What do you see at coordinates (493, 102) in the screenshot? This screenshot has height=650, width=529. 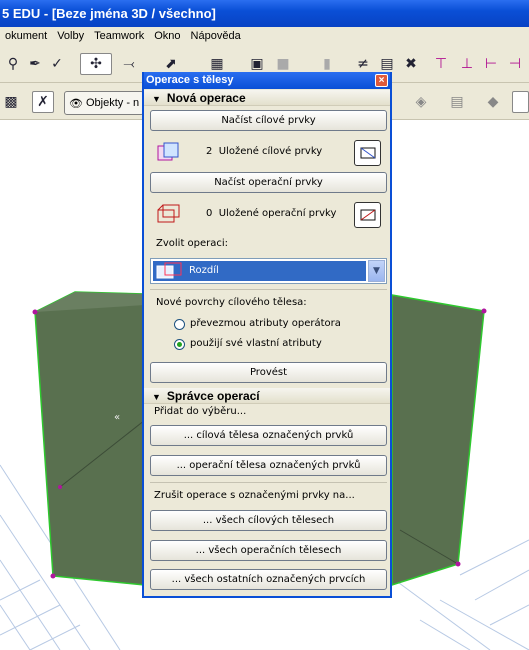 I see `move-node-icon: ◆` at bounding box center [493, 102].